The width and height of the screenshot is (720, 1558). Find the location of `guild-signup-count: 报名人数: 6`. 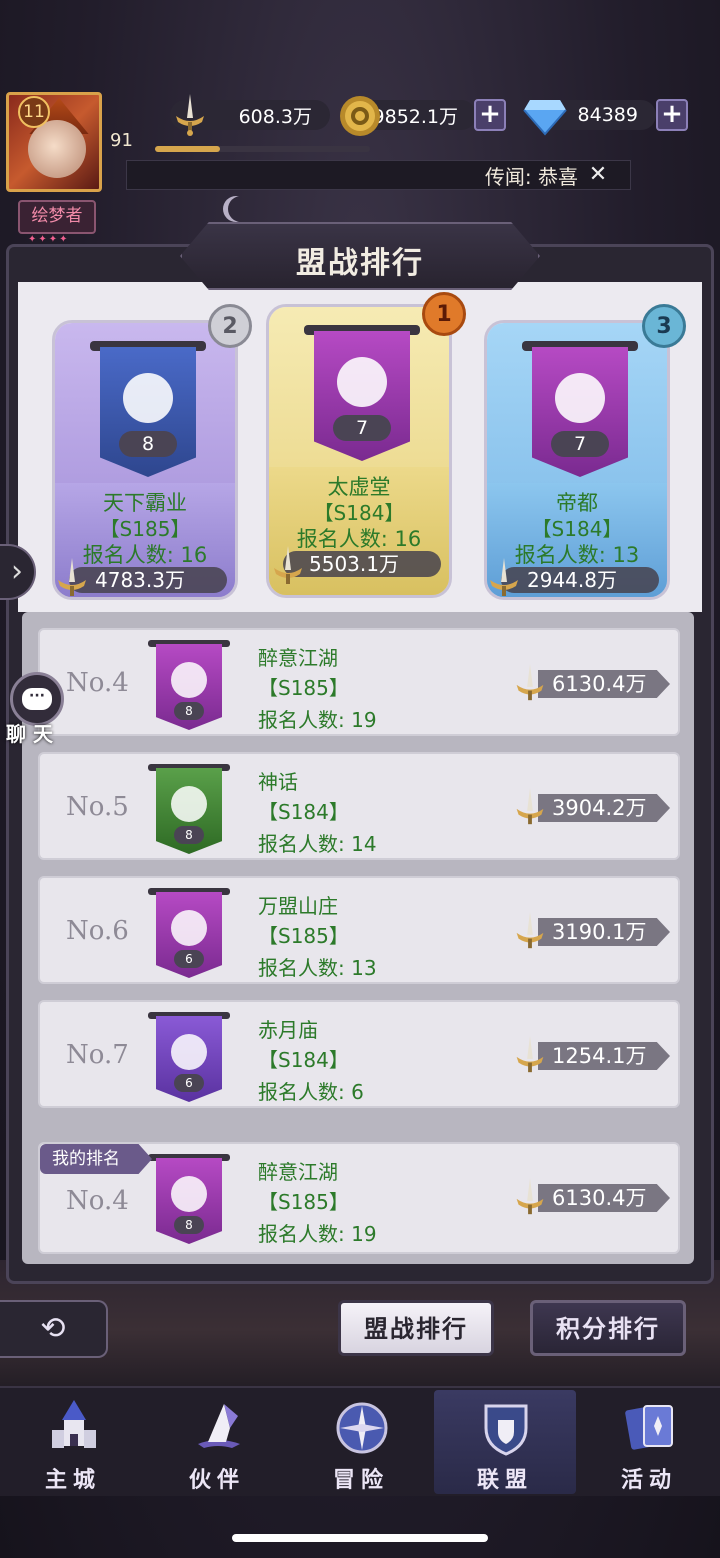

guild-signup-count: 报名人数: 6 is located at coordinates (311, 1092).